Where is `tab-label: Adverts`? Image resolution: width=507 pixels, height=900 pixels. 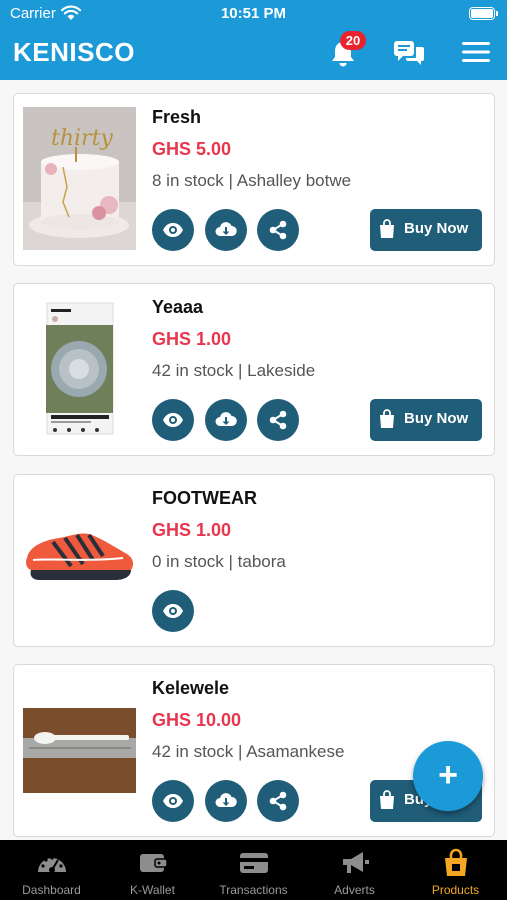
tab-label: Adverts is located at coordinates (354, 890).